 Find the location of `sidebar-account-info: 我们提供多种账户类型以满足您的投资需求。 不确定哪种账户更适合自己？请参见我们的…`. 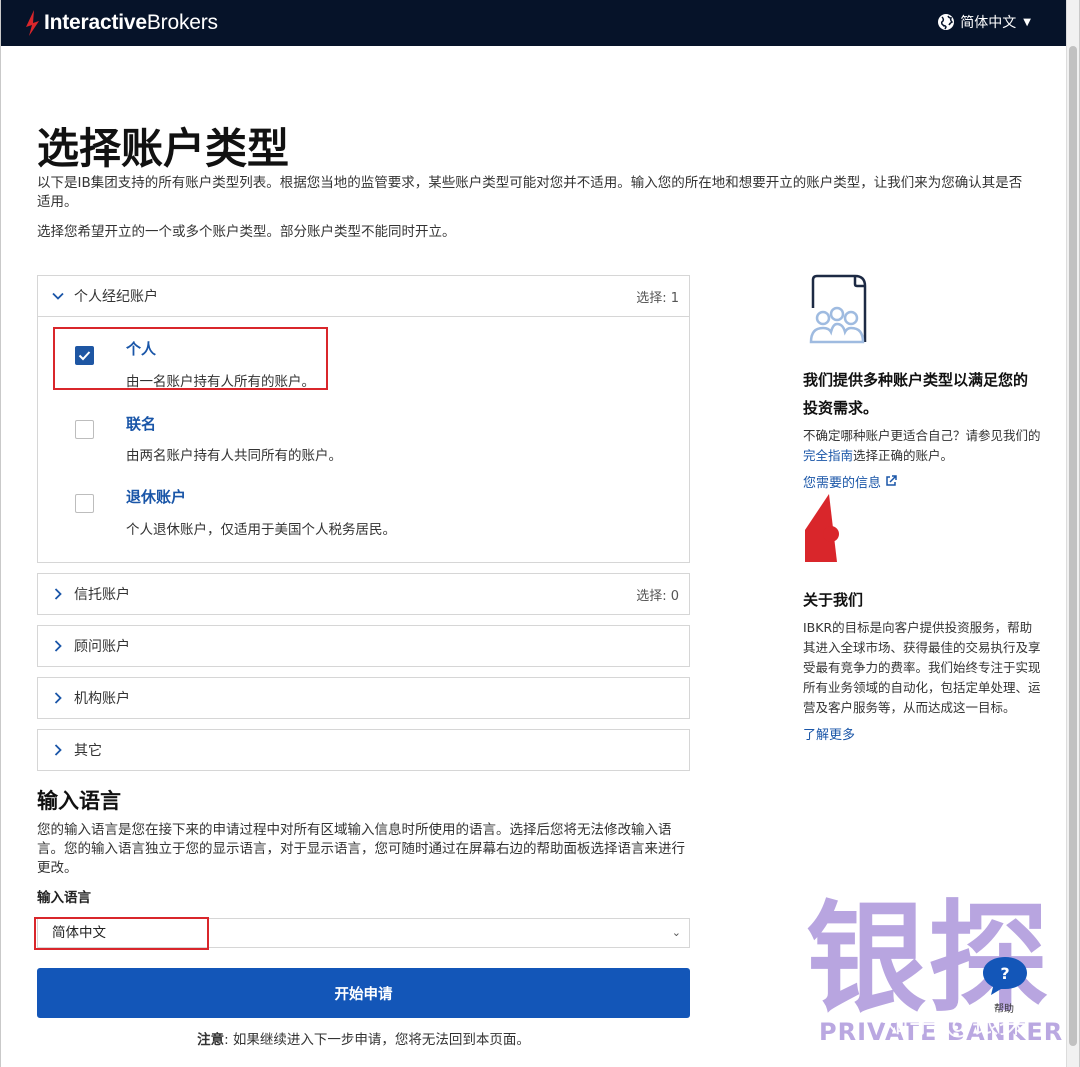

sidebar-account-info: 我们提供多种账户类型以满足您的投资需求。 不确定哪种账户更适合自己？请参见我们的… is located at coordinates (922, 428).